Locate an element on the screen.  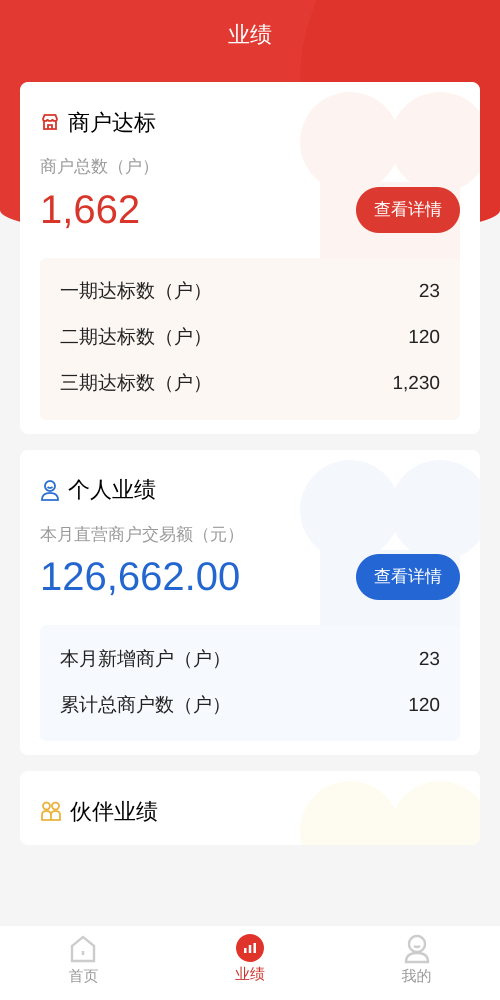
card-title: 商户达标 is located at coordinates (112, 122).